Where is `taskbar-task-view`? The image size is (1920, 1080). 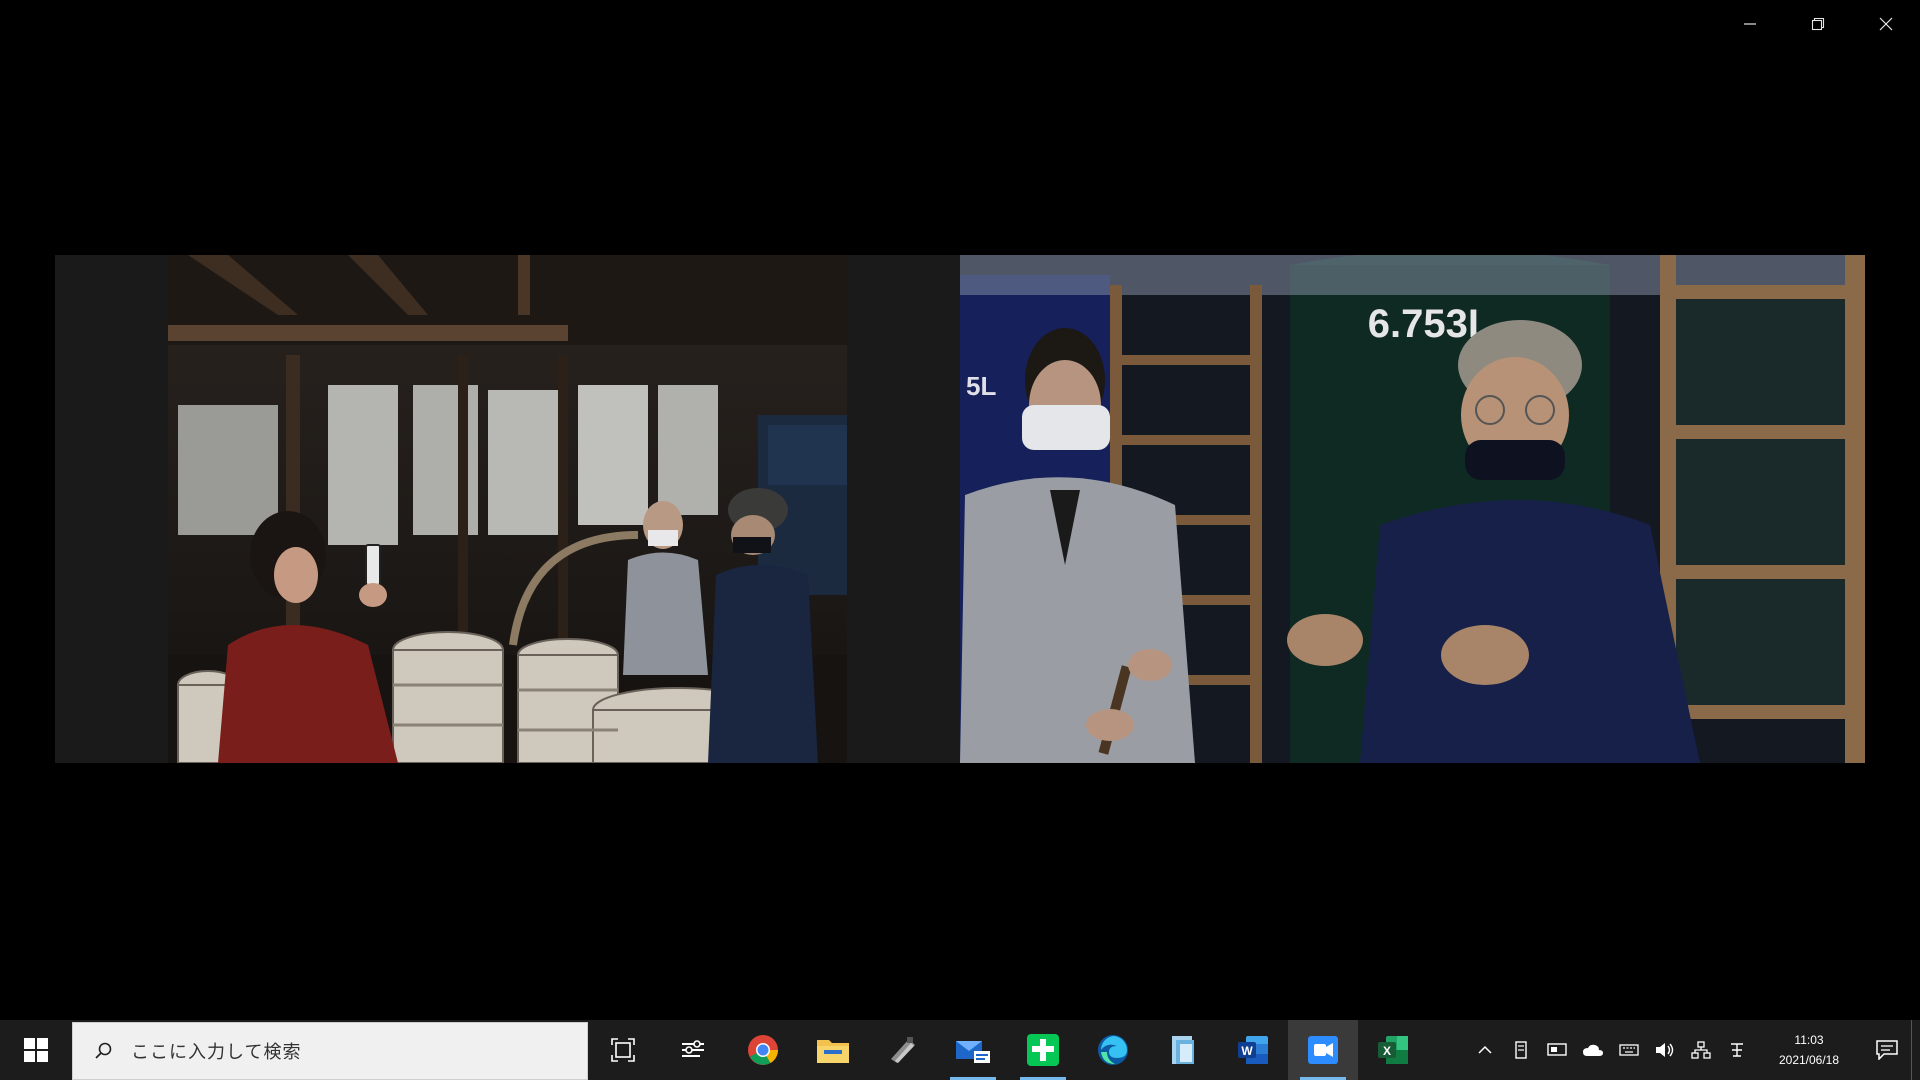 taskbar-task-view is located at coordinates (623, 1050).